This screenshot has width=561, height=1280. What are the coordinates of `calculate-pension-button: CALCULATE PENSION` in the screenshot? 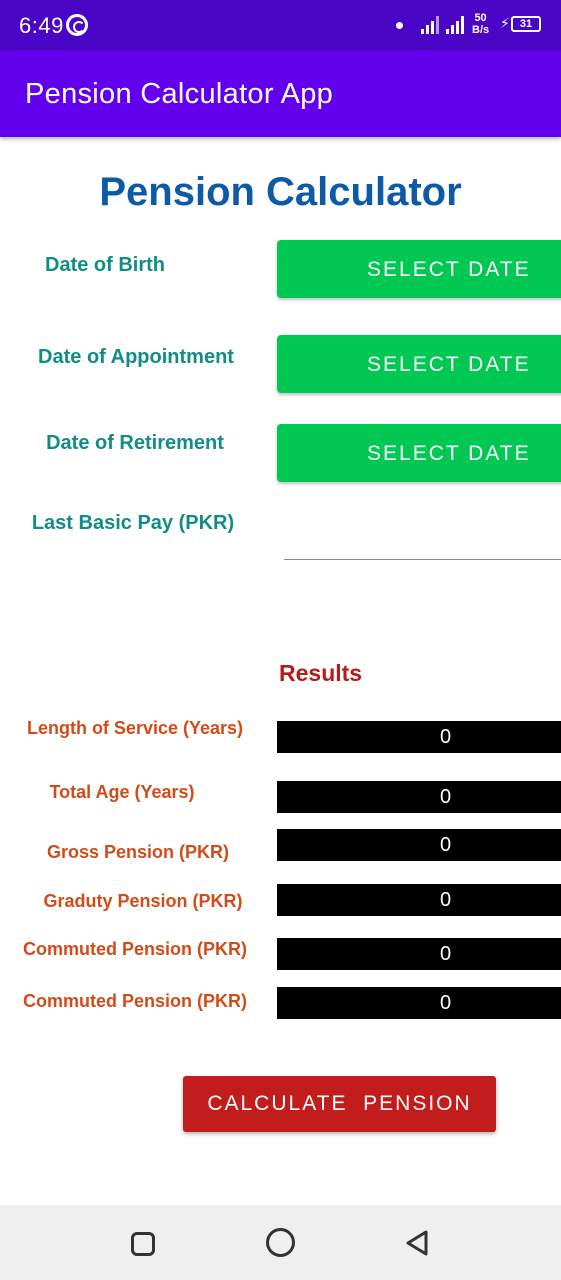 It's located at (339, 1104).